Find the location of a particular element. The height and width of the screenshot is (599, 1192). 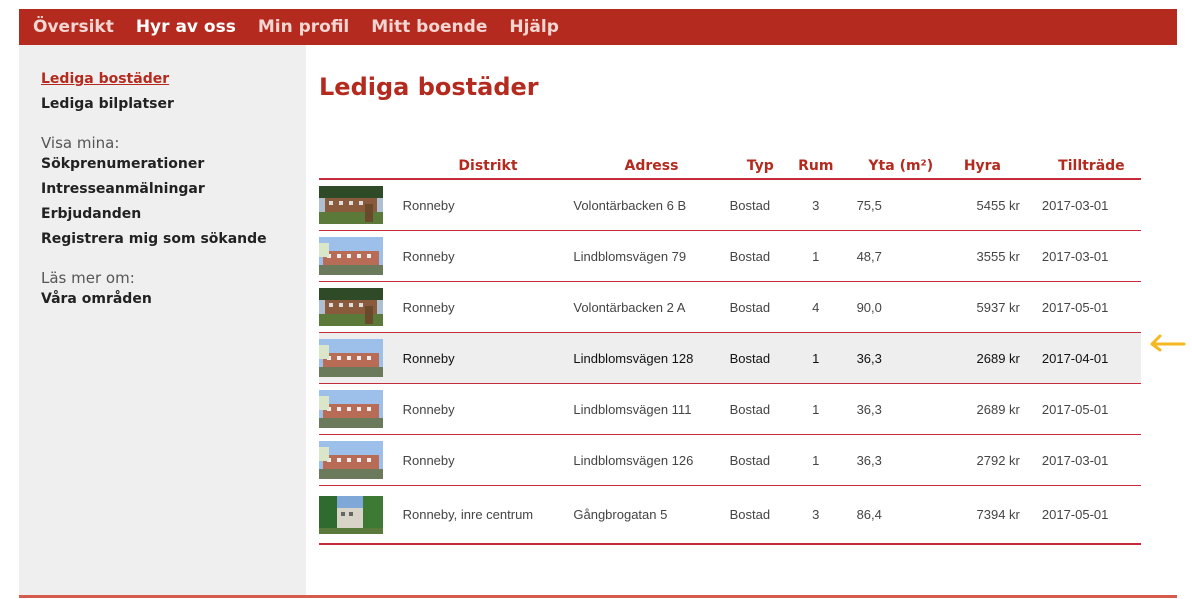

cell-hyra: 3555 kr is located at coordinates (988, 256).